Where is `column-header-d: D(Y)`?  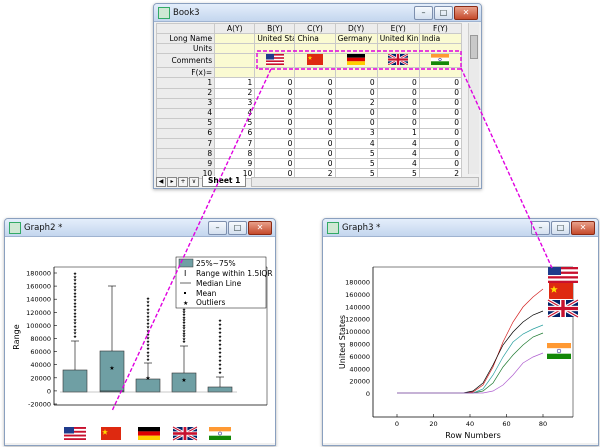 column-header-d: D(Y) is located at coordinates (356, 28).